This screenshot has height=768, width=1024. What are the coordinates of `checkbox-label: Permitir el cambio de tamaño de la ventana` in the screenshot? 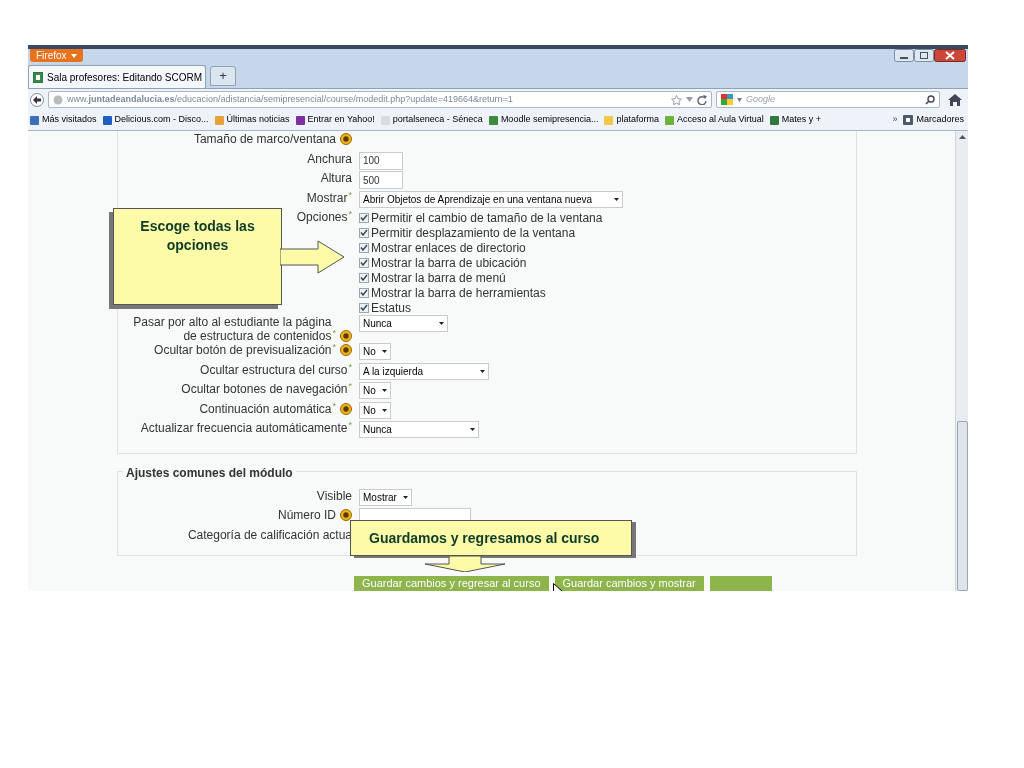 It's located at (487, 218).